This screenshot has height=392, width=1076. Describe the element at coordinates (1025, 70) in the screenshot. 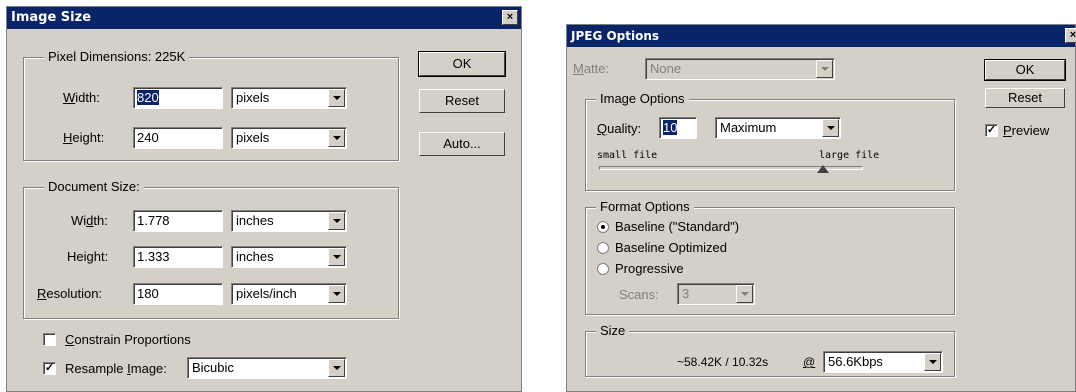

I see `jpeg-ok-button: OK` at that location.